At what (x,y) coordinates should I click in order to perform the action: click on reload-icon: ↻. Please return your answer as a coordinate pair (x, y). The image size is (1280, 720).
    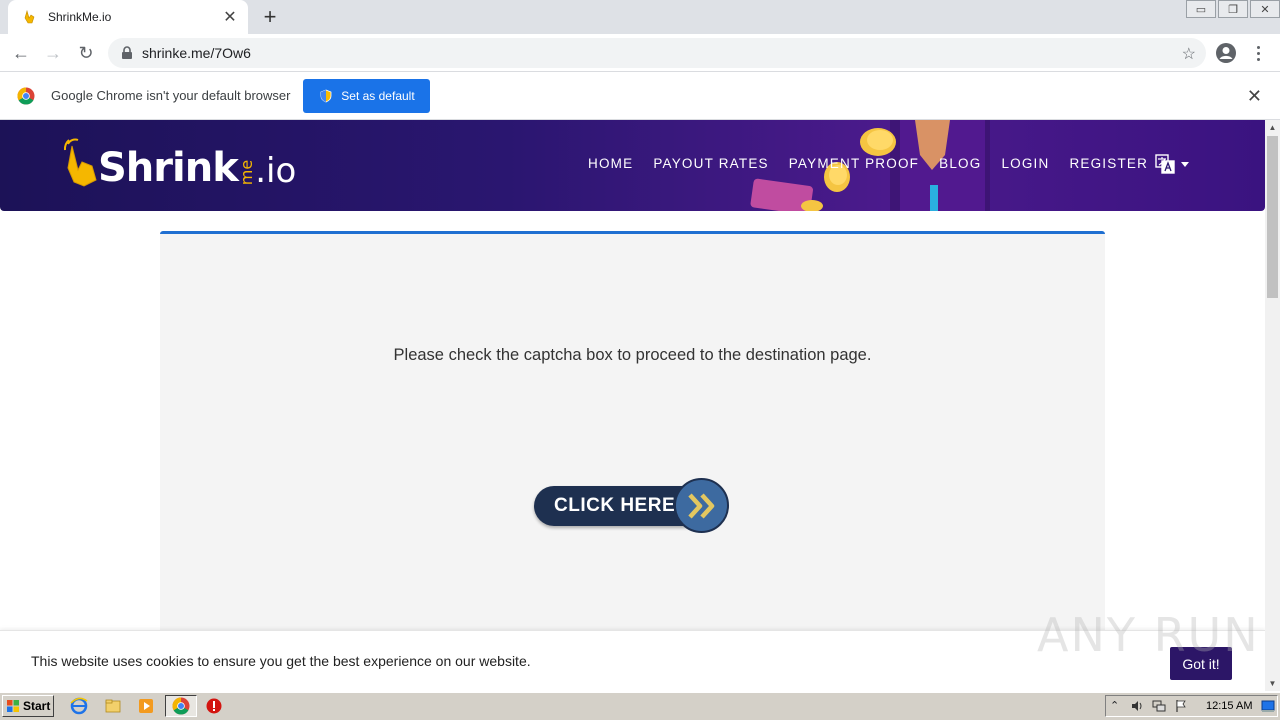
    Looking at the image, I should click on (86, 53).